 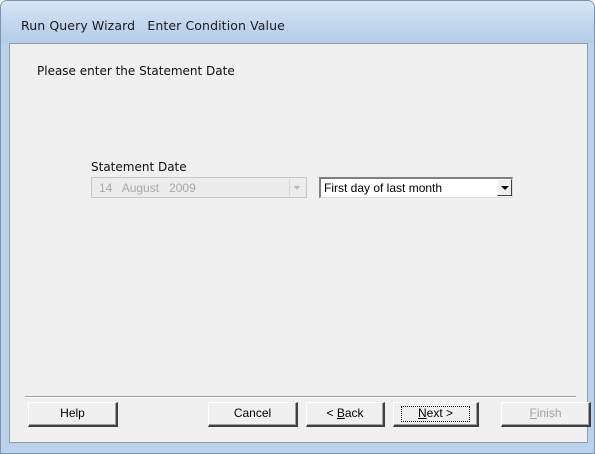 What do you see at coordinates (106, 188) in the screenshot?
I see `date-day: 14` at bounding box center [106, 188].